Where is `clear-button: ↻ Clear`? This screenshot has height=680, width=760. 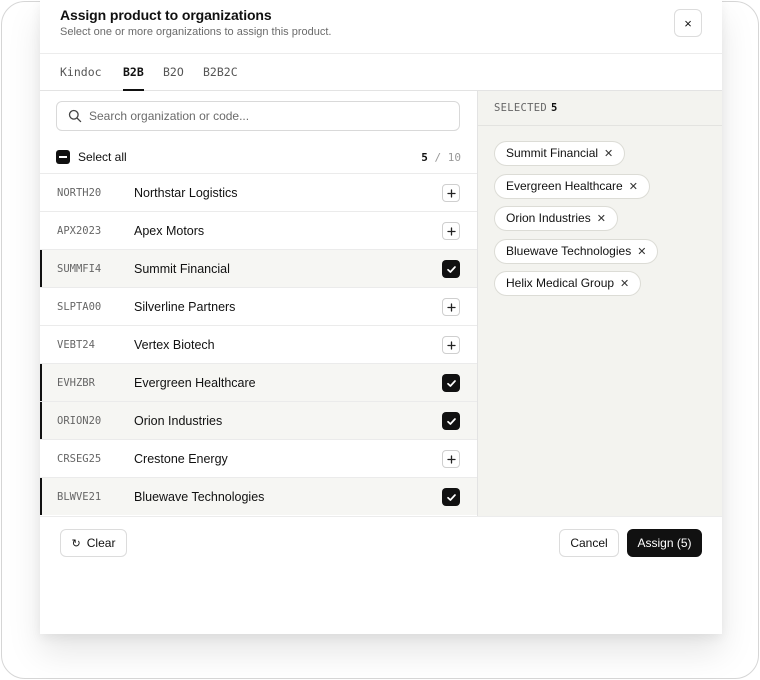
clear-button: ↻ Clear is located at coordinates (93, 543).